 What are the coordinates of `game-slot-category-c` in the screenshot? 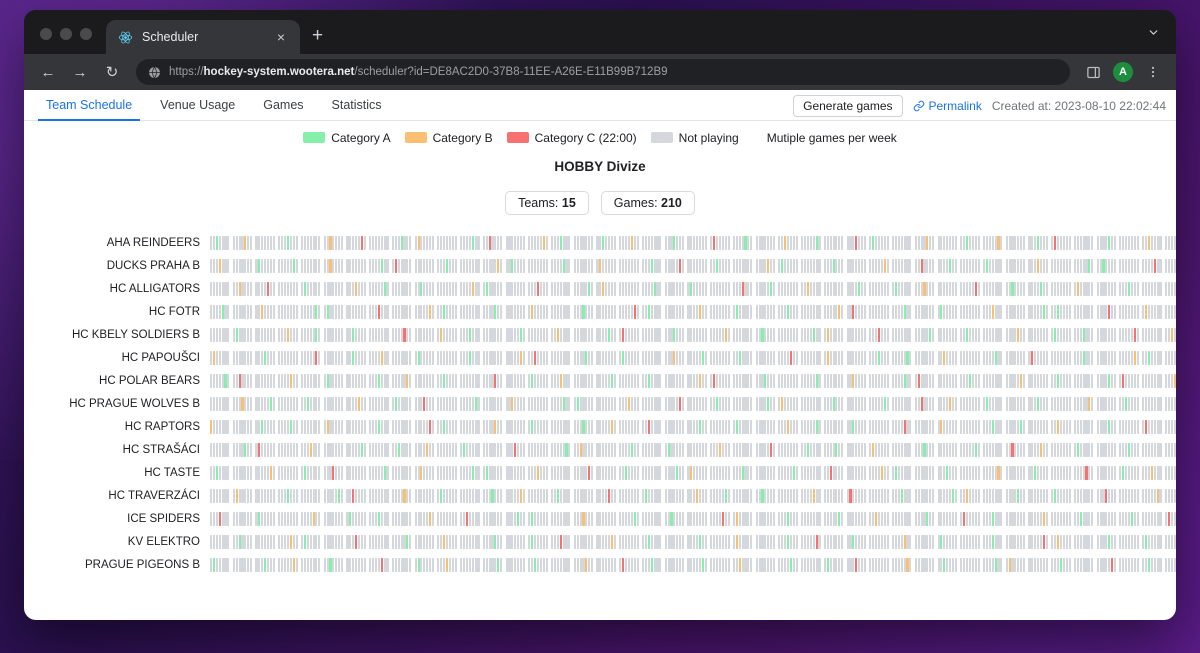 It's located at (921, 265).